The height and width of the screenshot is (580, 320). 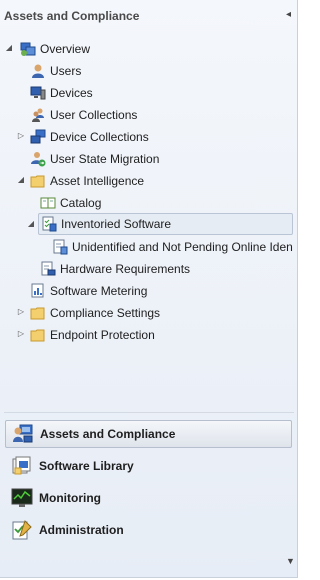 What do you see at coordinates (38, 93) in the screenshot?
I see `devices-icon` at bounding box center [38, 93].